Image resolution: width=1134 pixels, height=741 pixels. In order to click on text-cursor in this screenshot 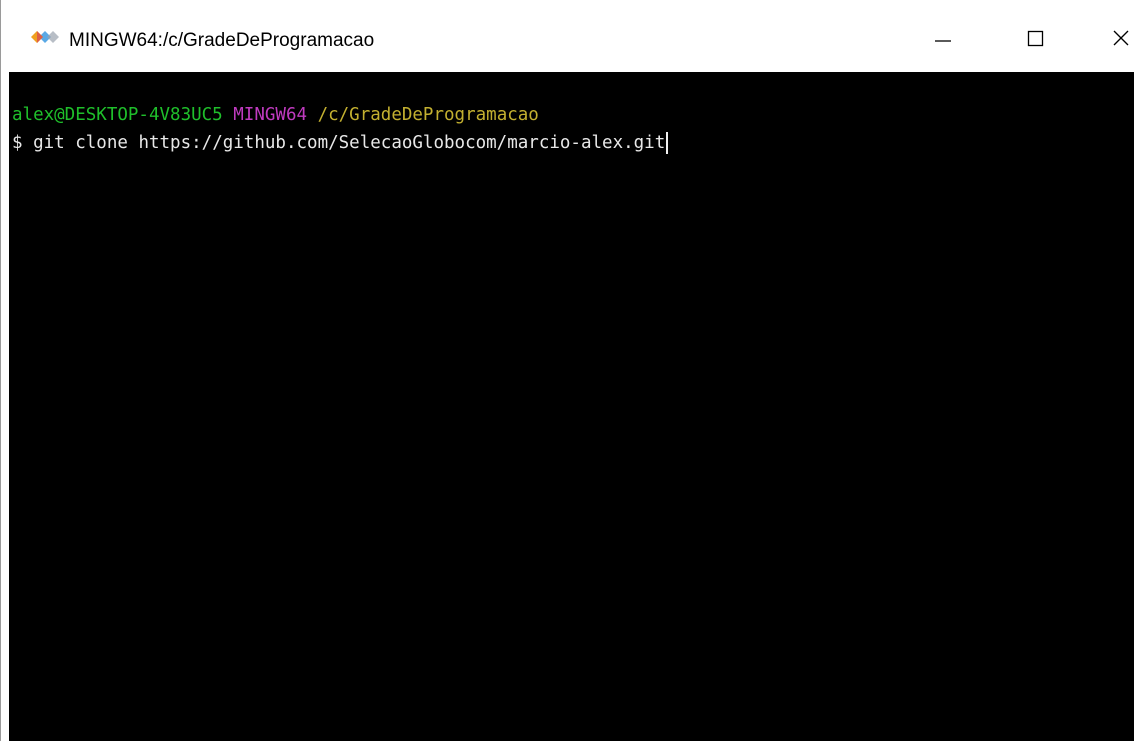, I will do `click(667, 143)`.